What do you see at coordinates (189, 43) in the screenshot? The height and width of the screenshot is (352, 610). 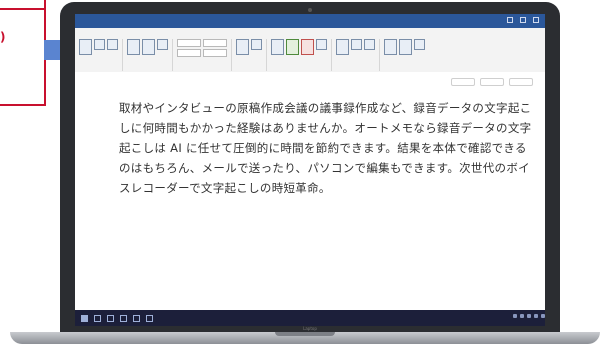 I see `font-name-field` at bounding box center [189, 43].